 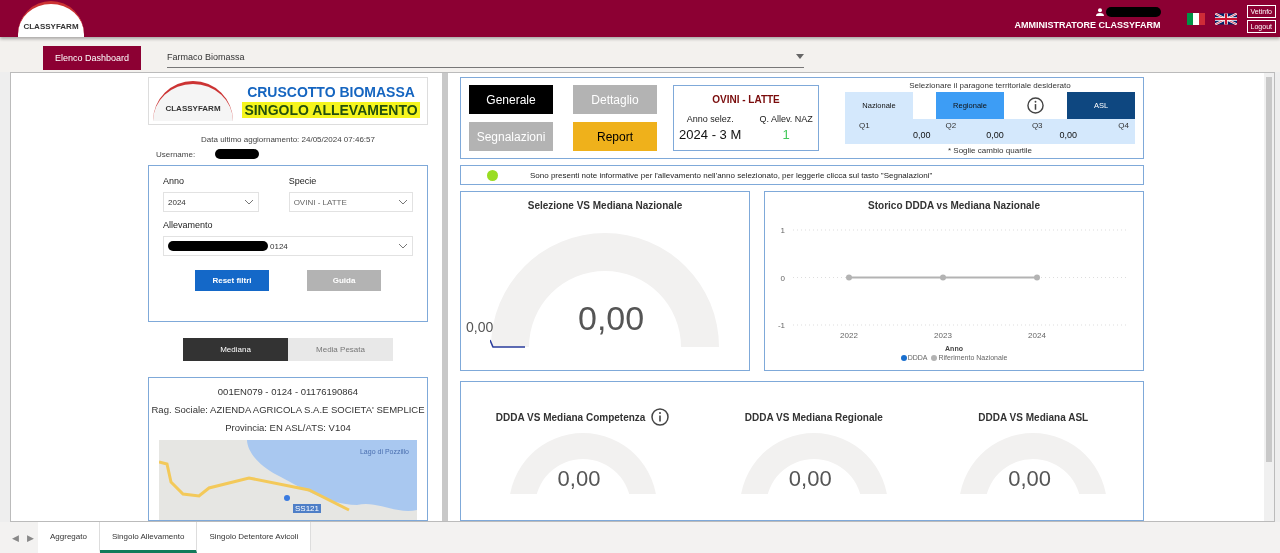 I want to click on y-tick-label: 1, so click(x=782, y=230).